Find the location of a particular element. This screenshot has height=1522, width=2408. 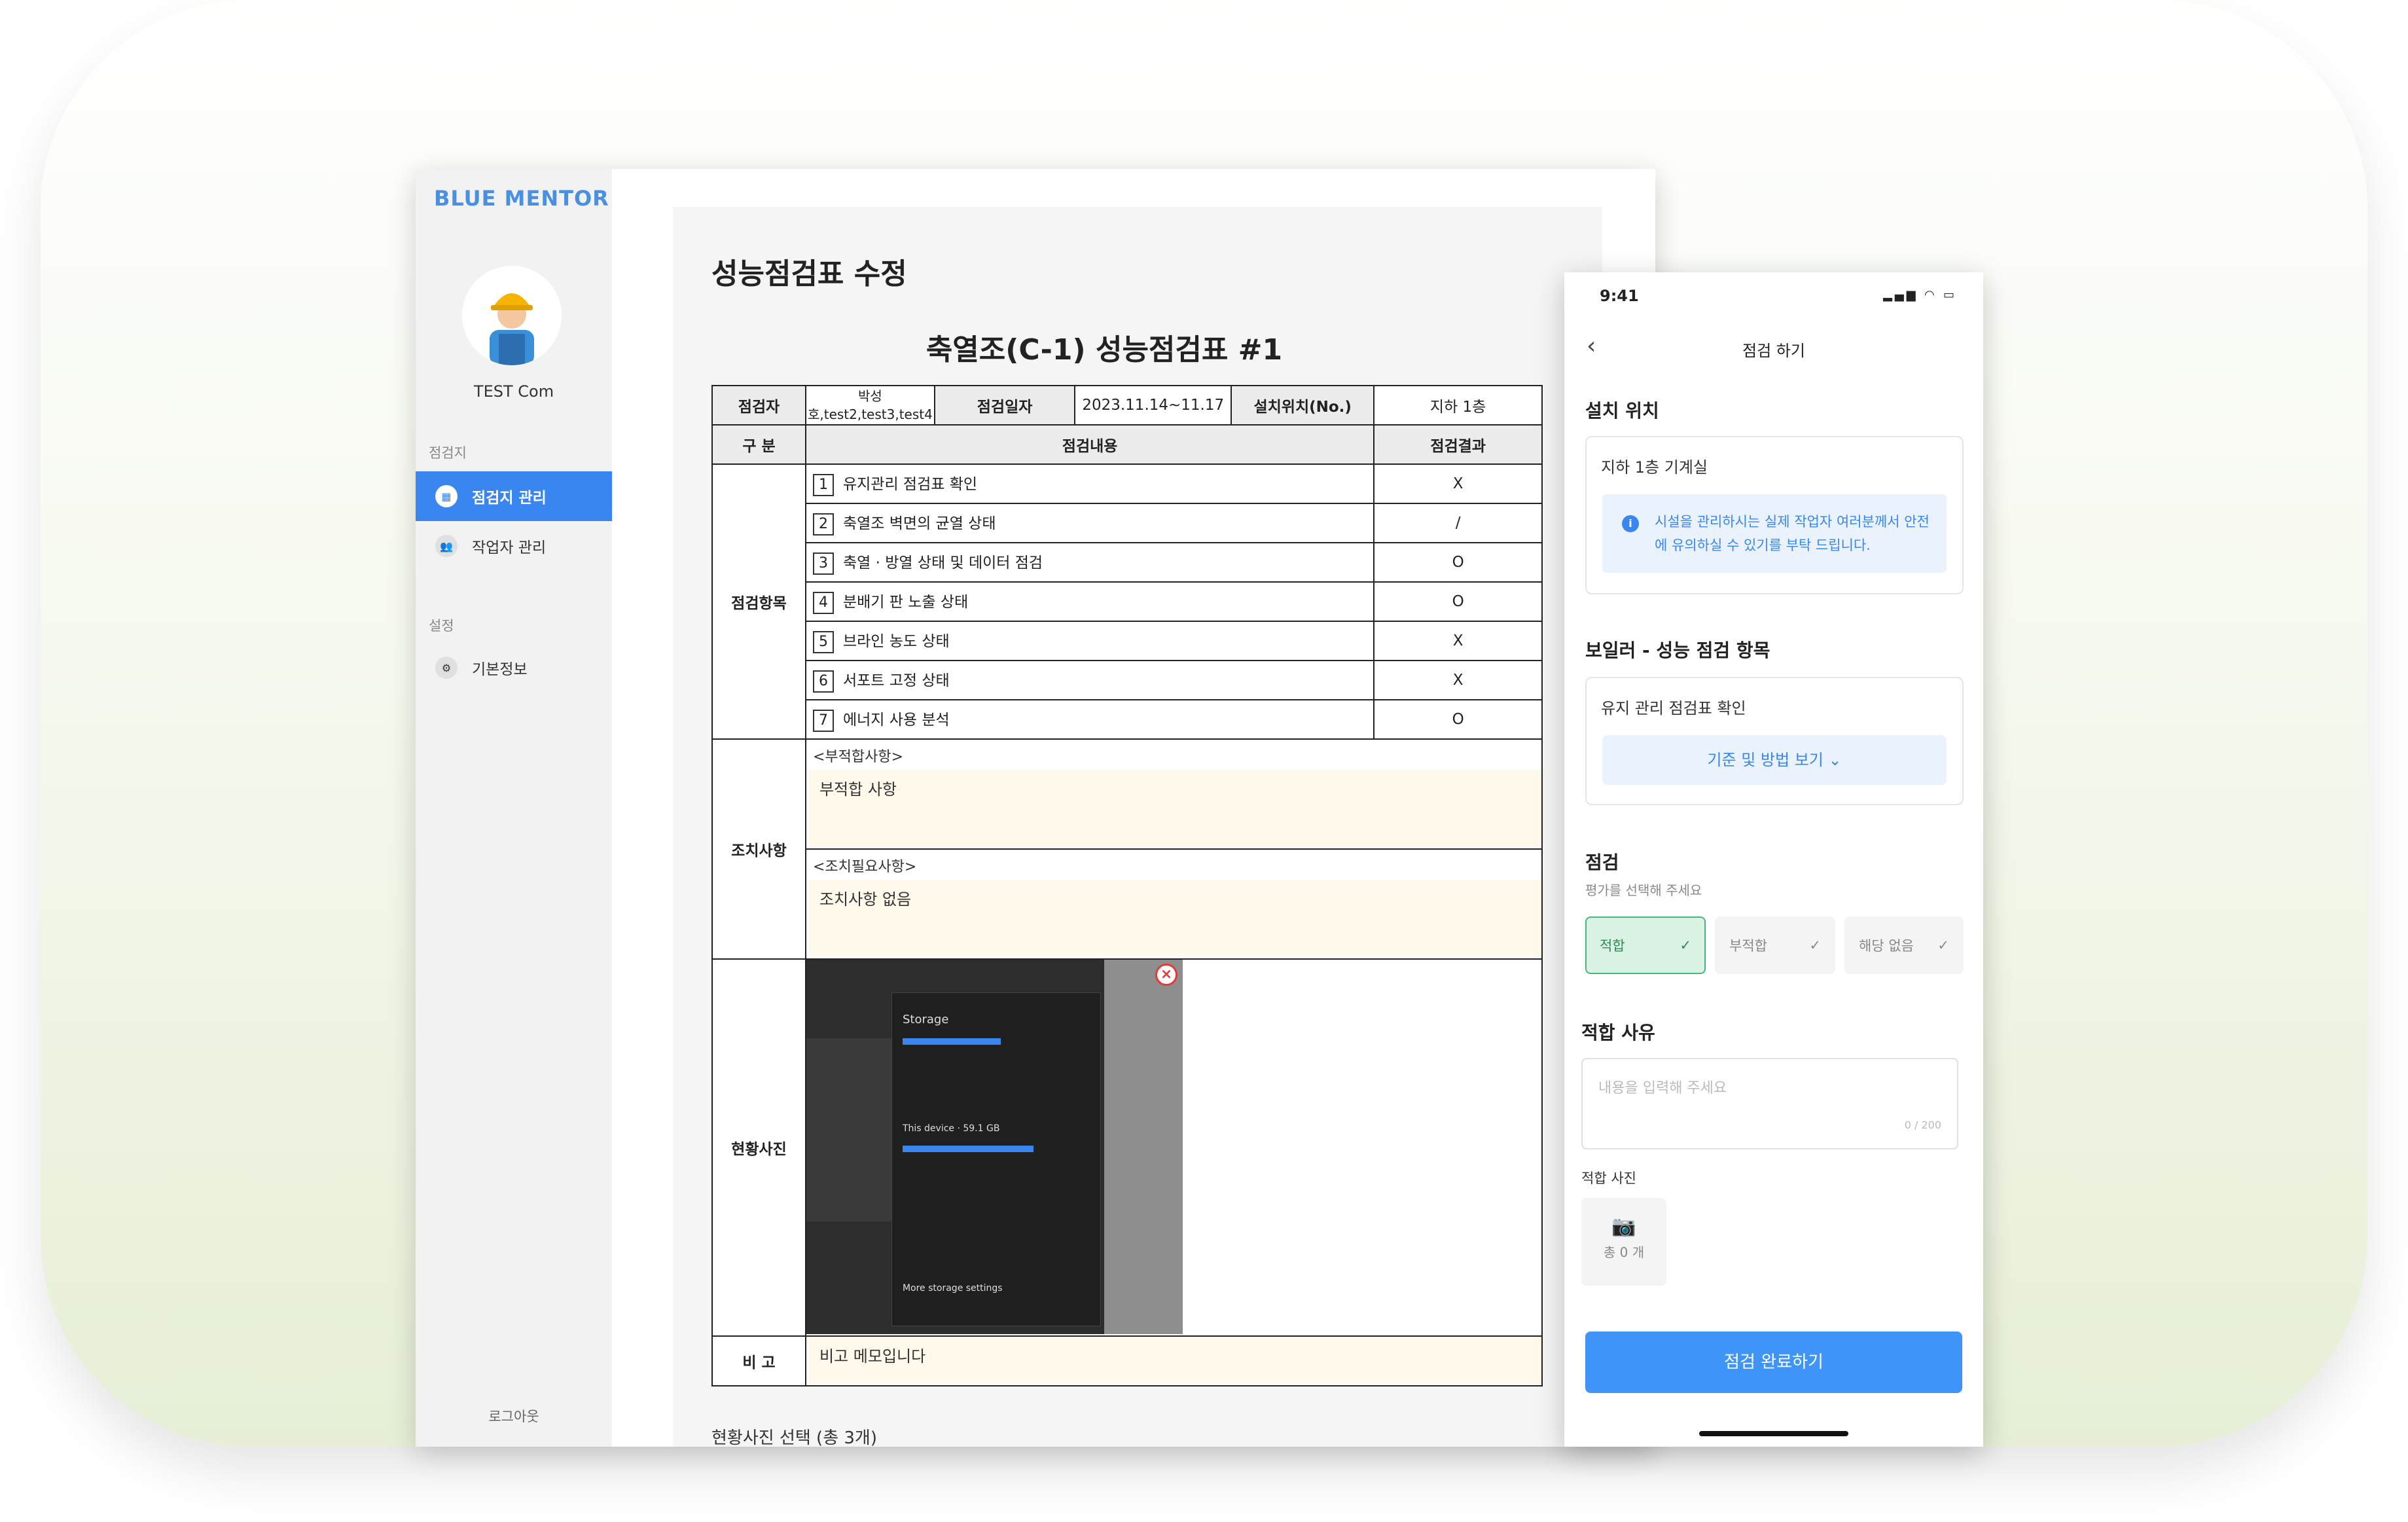

table-row: 1 유지관리 점검표 확인 is located at coordinates (1089, 483).